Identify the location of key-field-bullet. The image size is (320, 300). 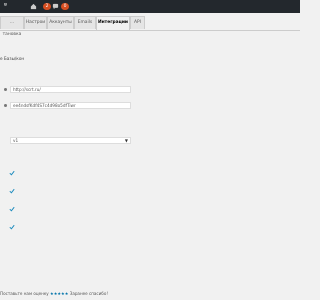
(5, 105).